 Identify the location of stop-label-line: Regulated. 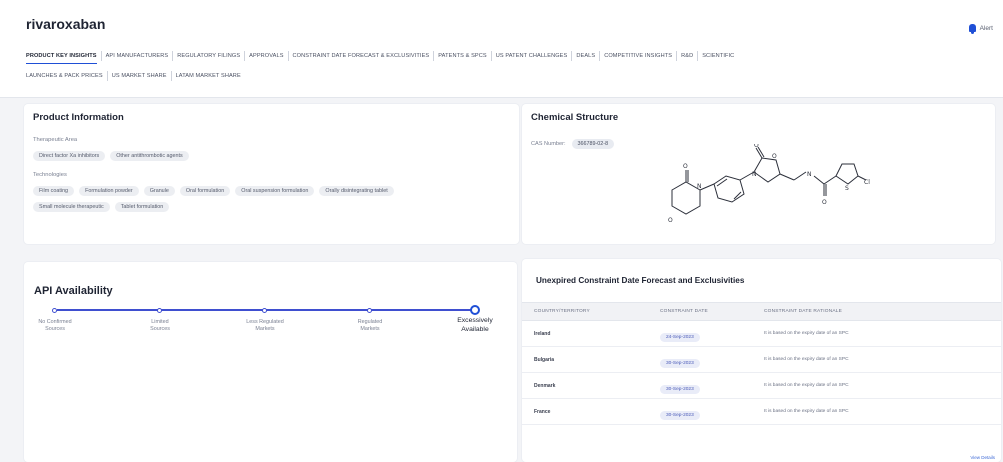
(370, 322).